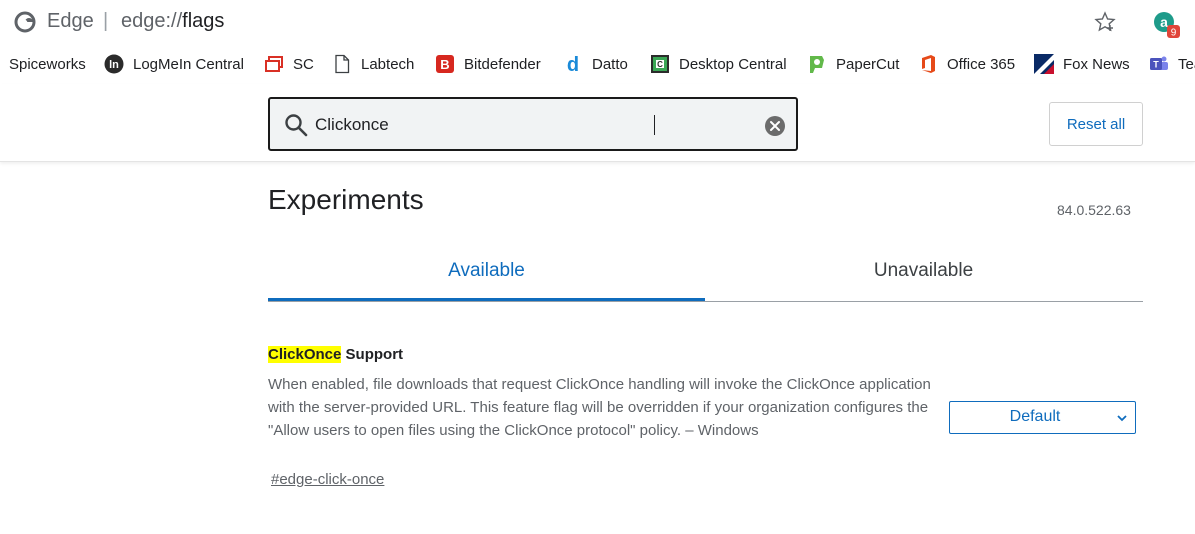 The width and height of the screenshot is (1195, 534). Describe the element at coordinates (327, 479) in the screenshot. I see `flag-permalink: #edge-click-once` at that location.